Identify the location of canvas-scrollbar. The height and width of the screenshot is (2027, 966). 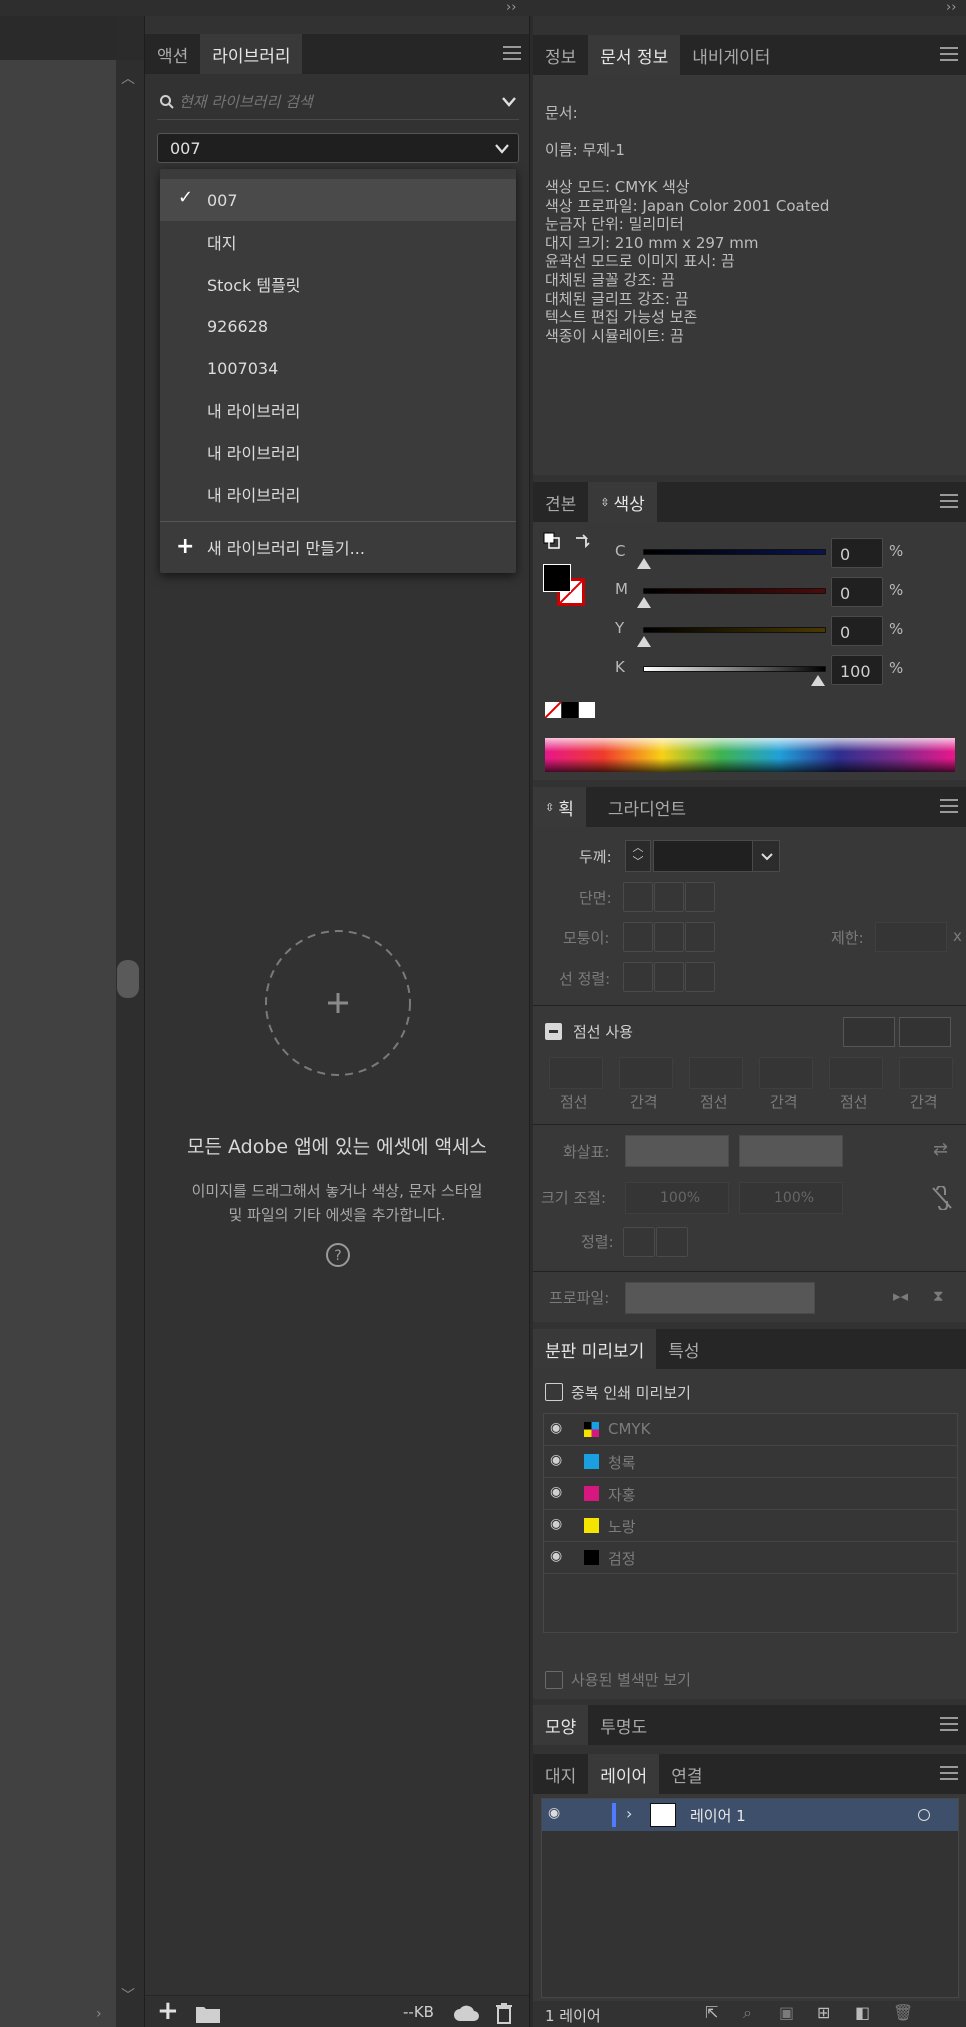
(130, 1043).